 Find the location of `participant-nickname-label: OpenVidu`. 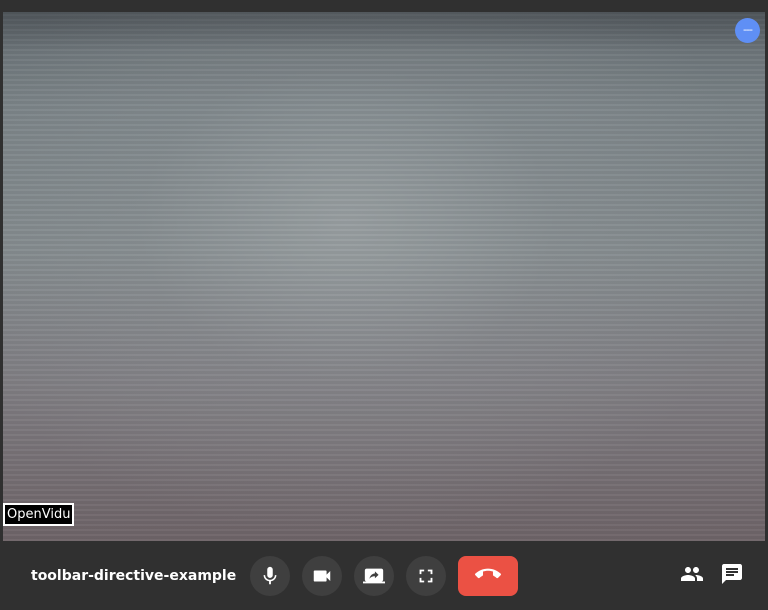

participant-nickname-label: OpenVidu is located at coordinates (39, 514).